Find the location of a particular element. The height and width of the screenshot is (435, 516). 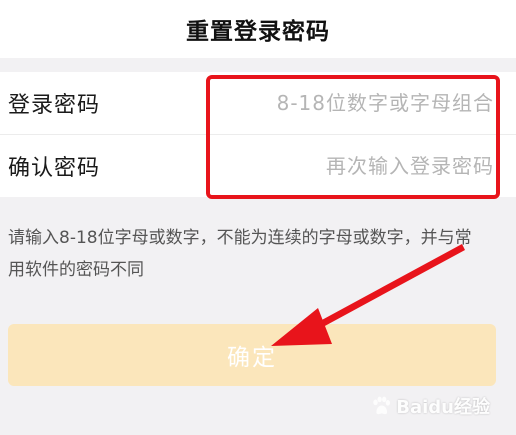

confirm-password-row: 确认密码 is located at coordinates (258, 166).